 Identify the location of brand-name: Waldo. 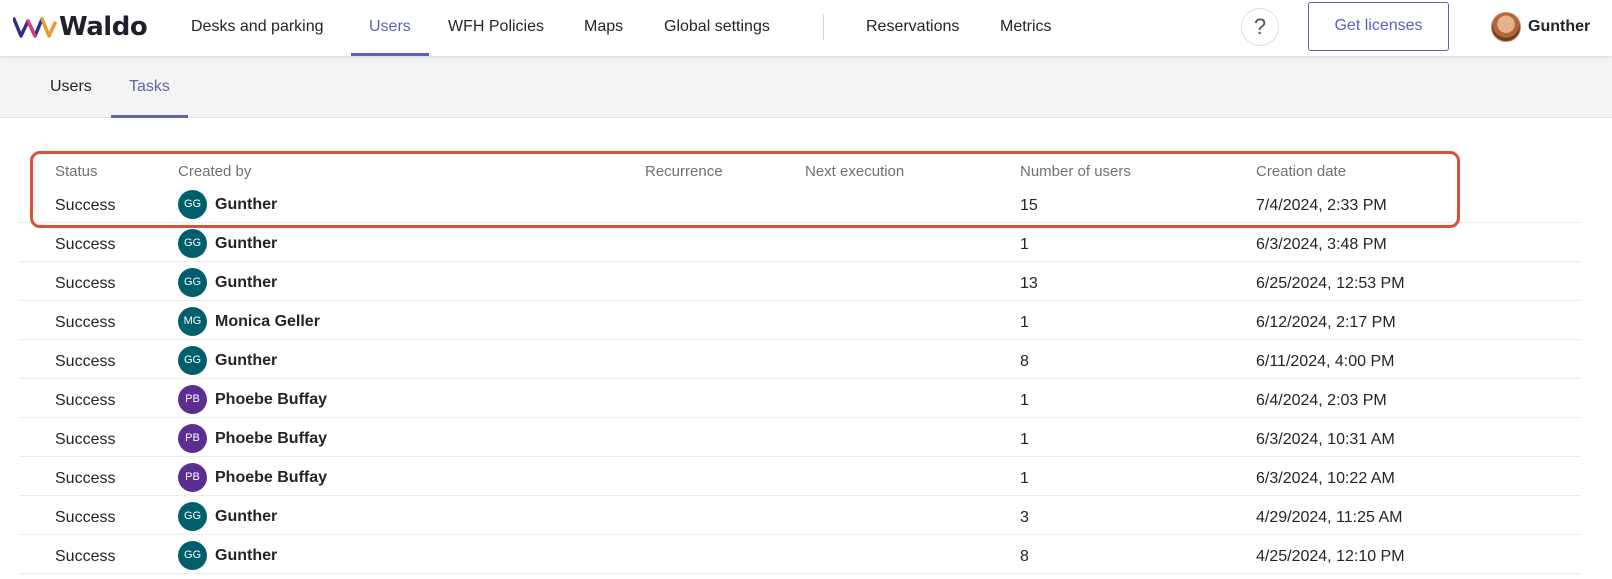
(103, 27).